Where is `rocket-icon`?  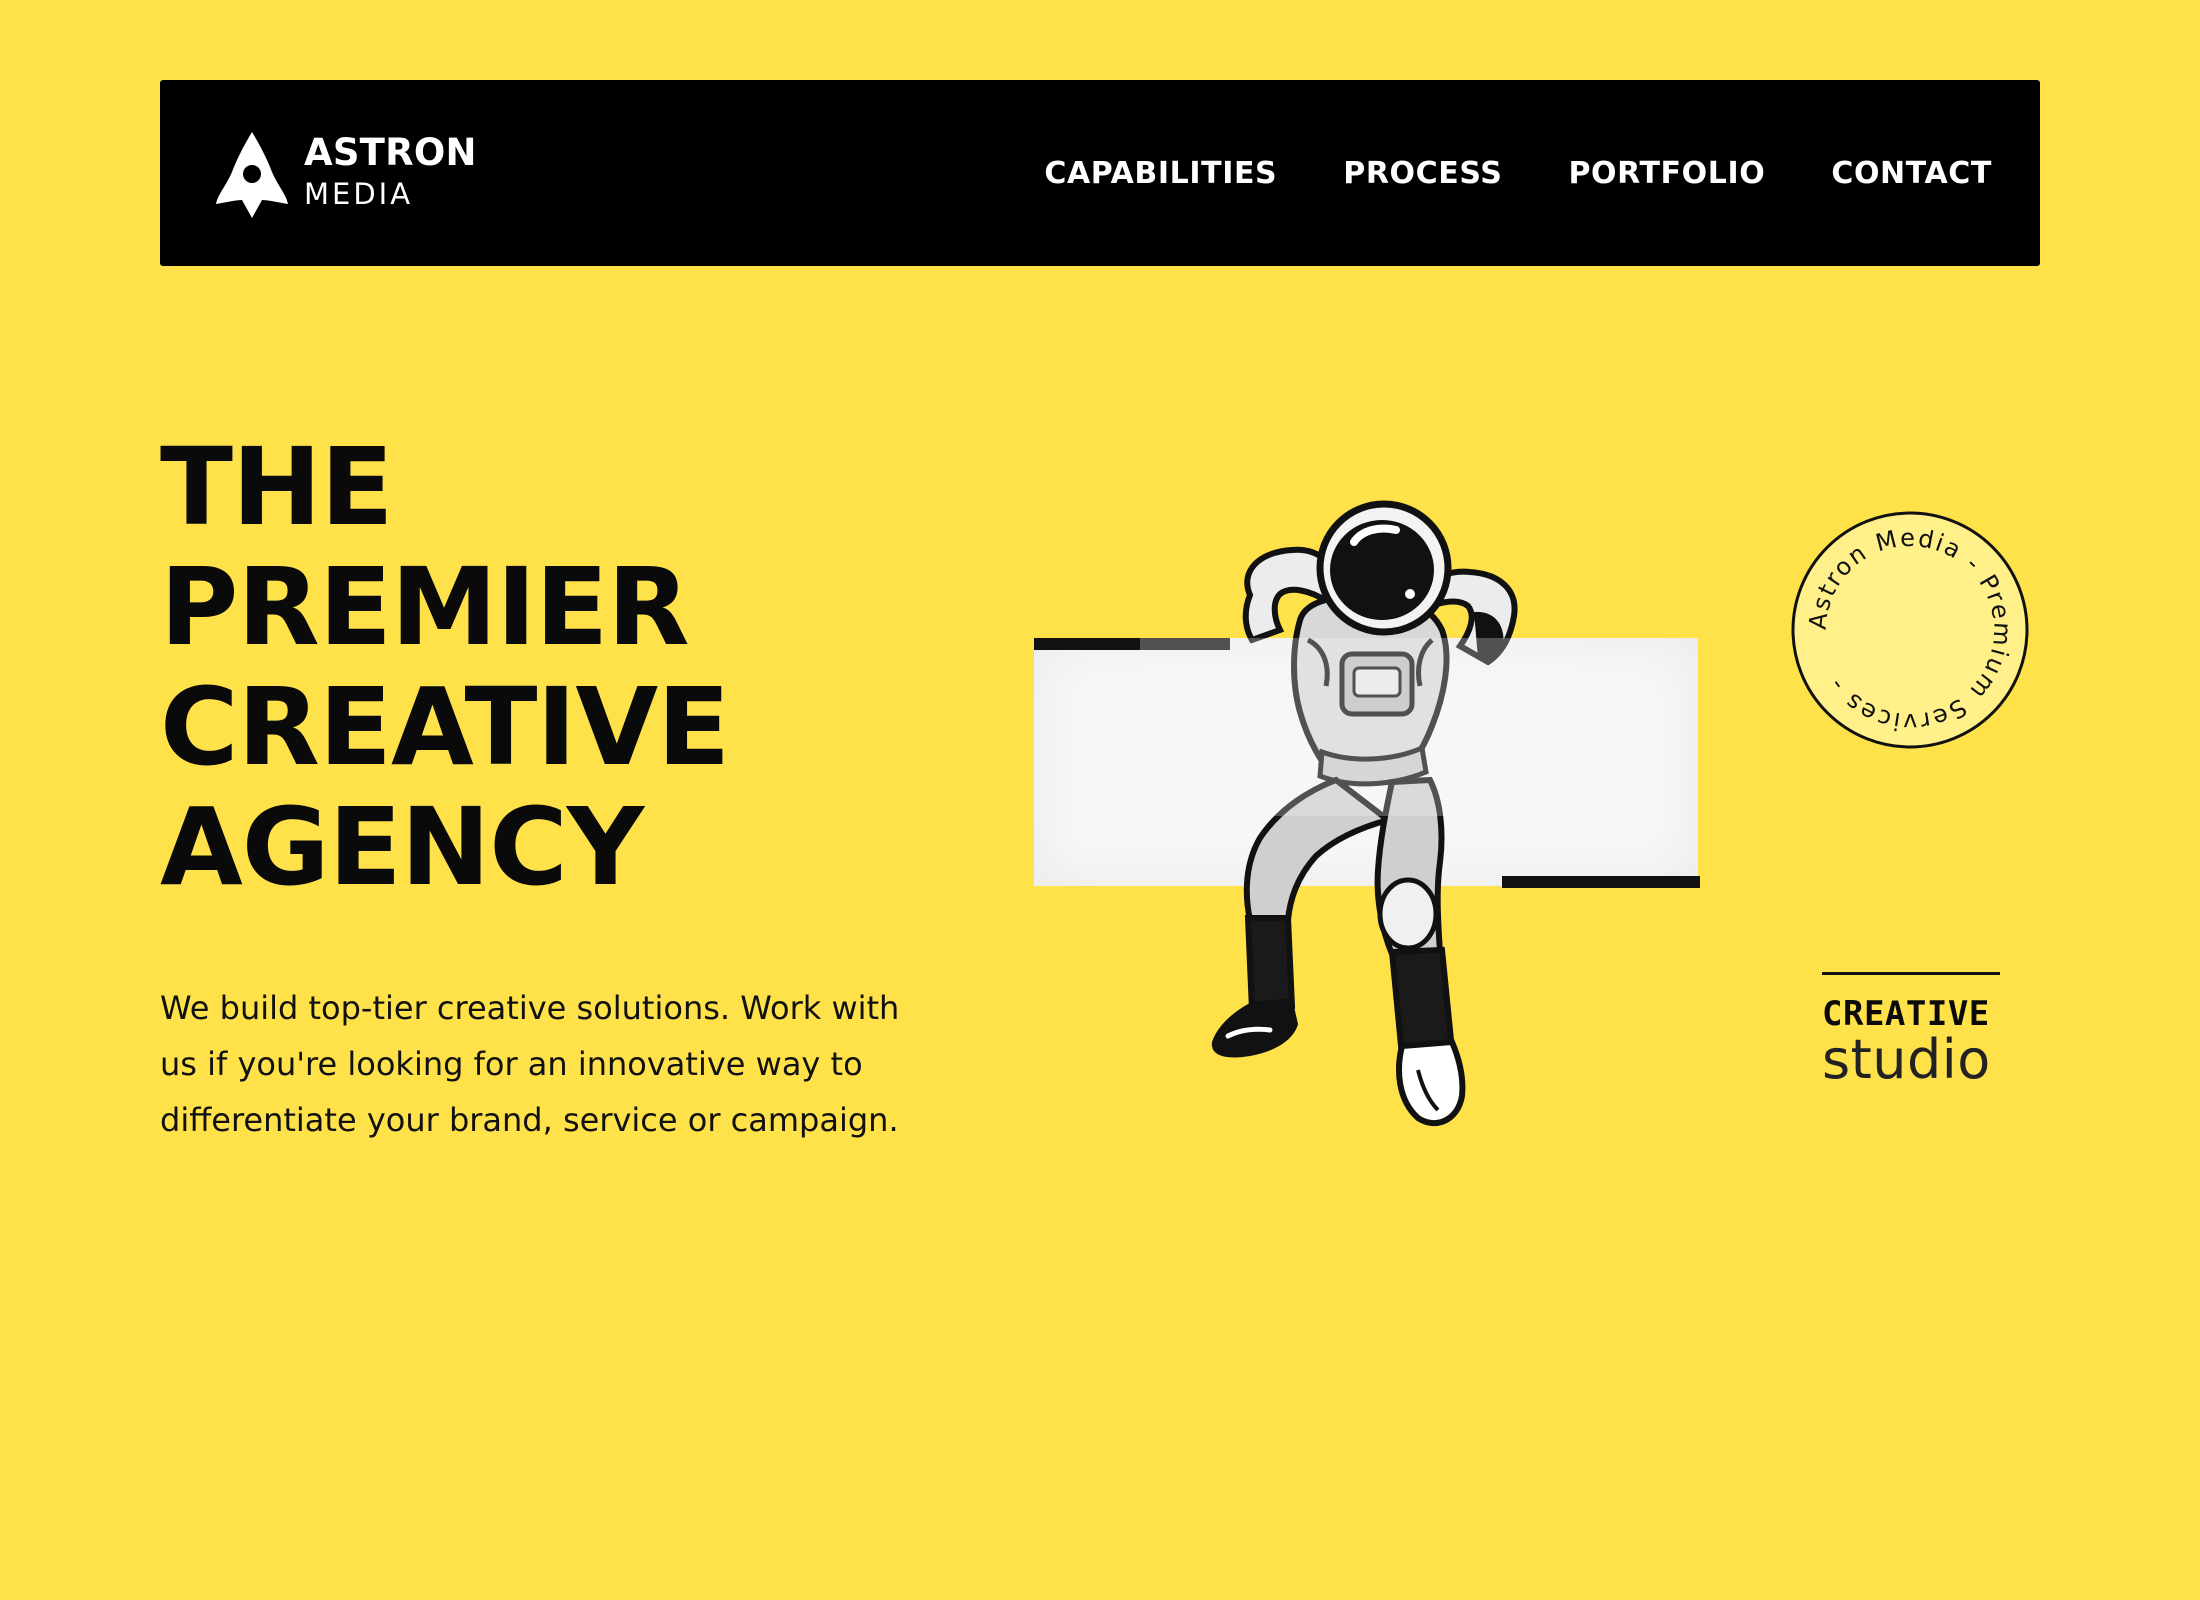
rocket-icon is located at coordinates (252, 175).